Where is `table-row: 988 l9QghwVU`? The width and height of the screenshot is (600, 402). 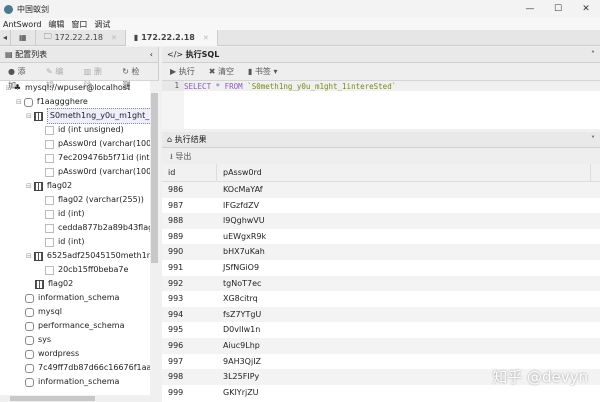
table-row: 988 l9QghwVU is located at coordinates (381, 221).